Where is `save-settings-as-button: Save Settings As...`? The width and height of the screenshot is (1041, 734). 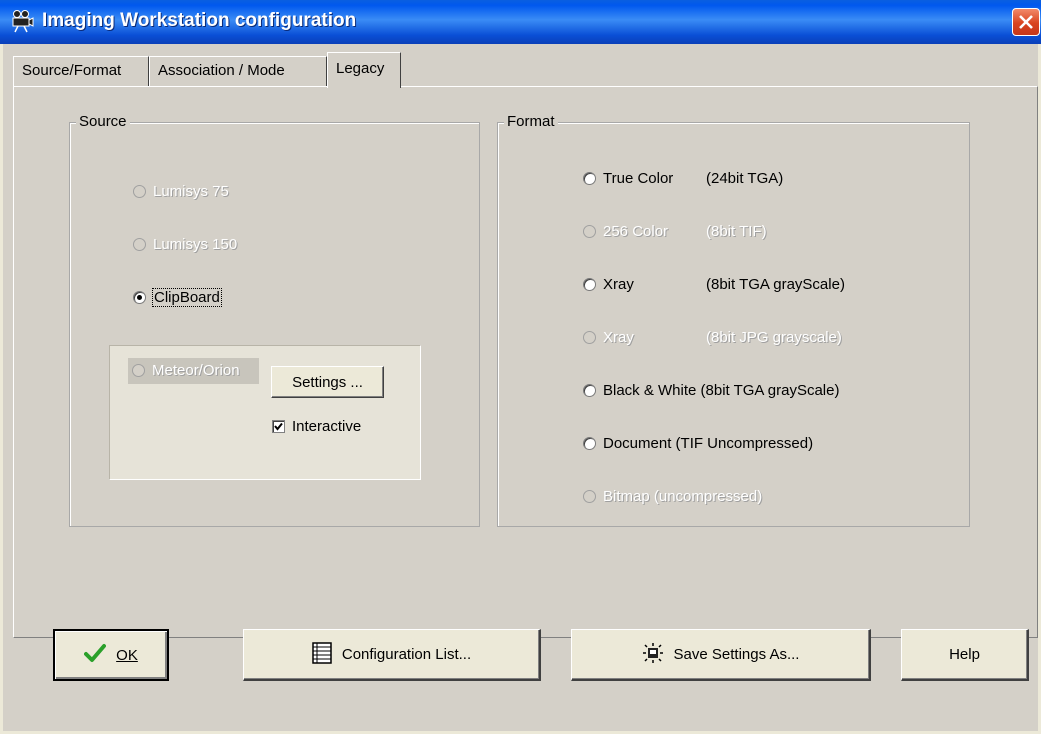
save-settings-as-button: Save Settings As... is located at coordinates (721, 655).